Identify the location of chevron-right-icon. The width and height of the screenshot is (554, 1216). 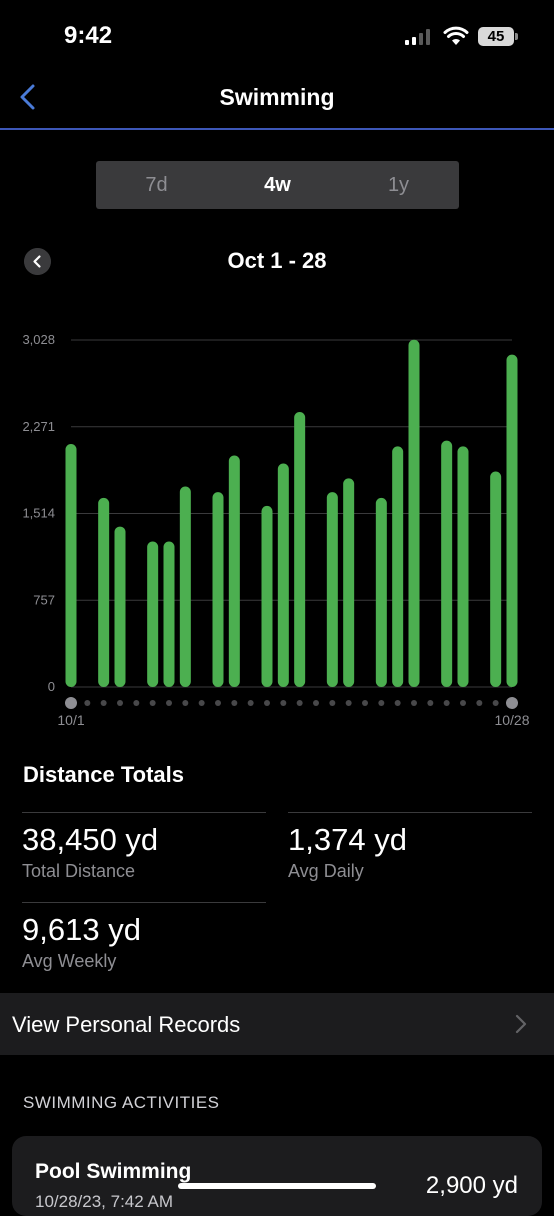
(521, 1024).